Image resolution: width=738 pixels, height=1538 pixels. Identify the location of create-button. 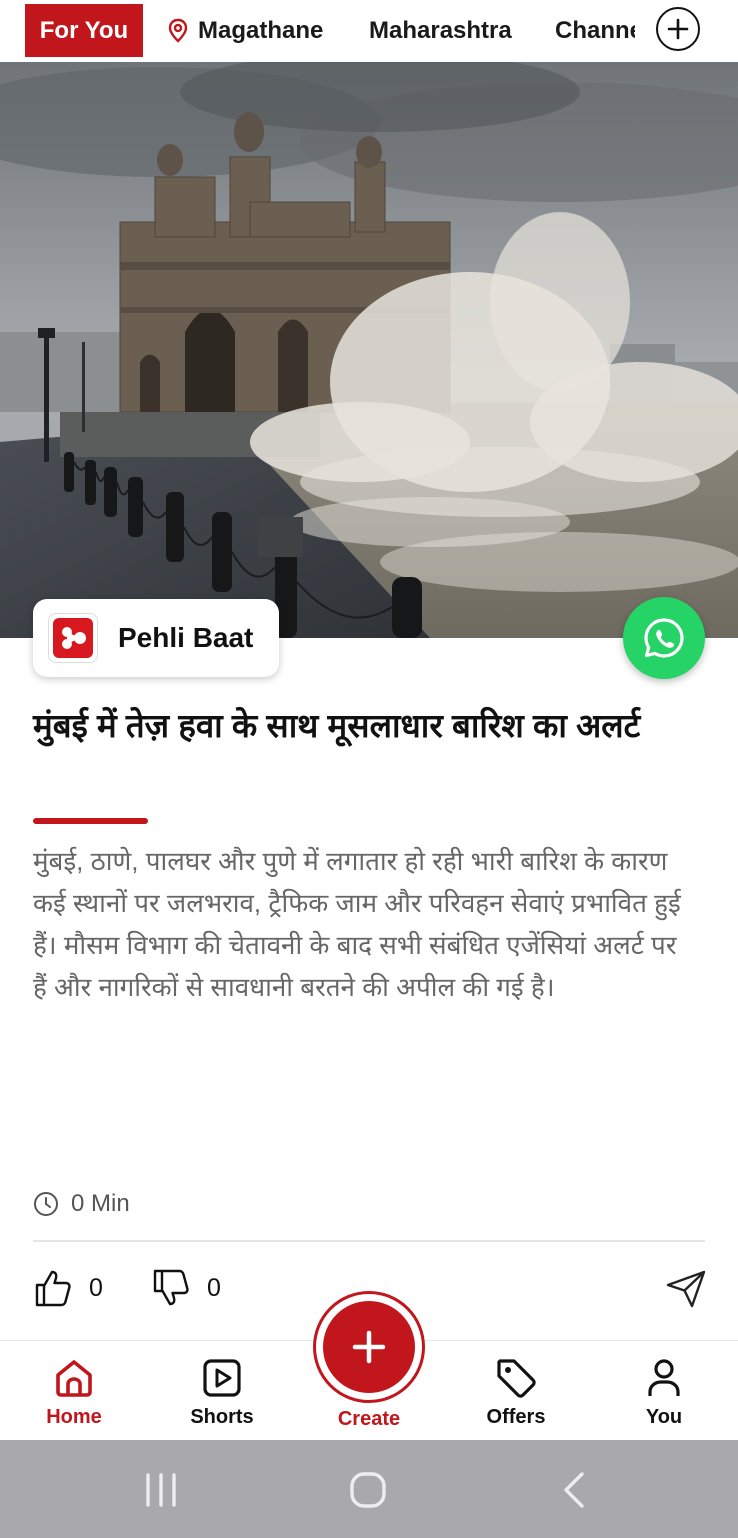
(369, 1347).